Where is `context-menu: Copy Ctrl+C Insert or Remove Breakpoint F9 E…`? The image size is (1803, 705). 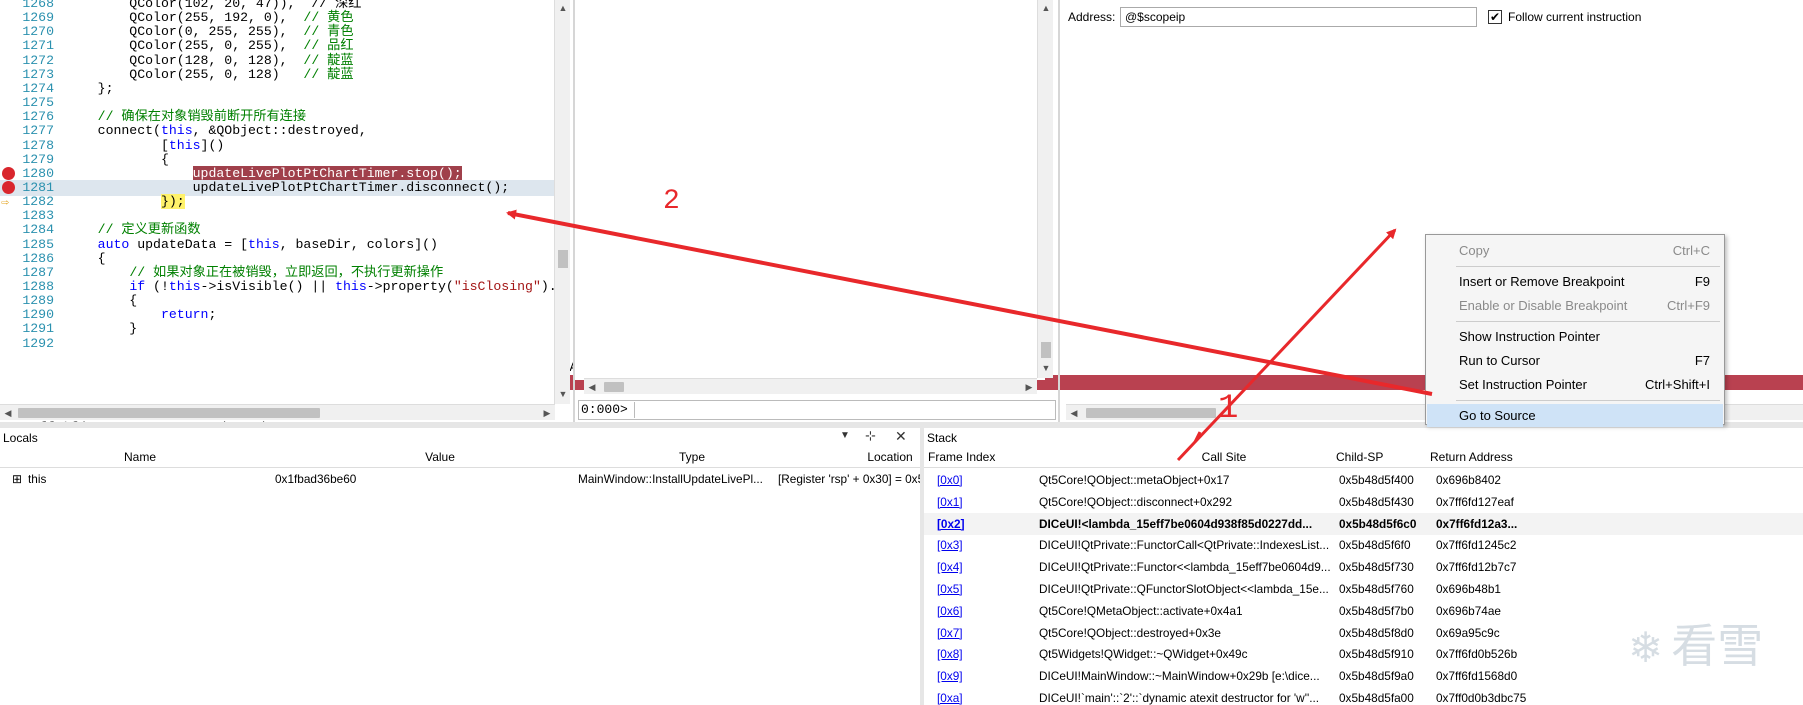 context-menu: Copy Ctrl+C Insert or Remove Breakpoint F9 E… is located at coordinates (1575, 330).